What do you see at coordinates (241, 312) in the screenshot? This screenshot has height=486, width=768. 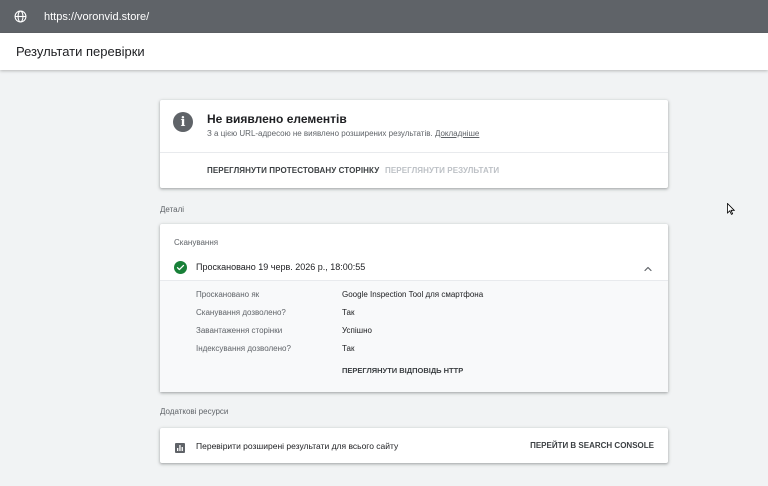 I see `crawl-allowed-label: Сканування дозволено?` at bounding box center [241, 312].